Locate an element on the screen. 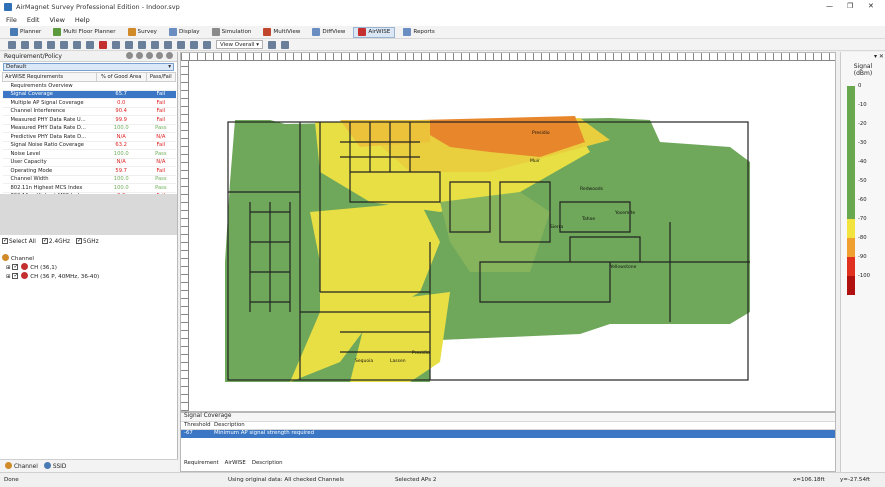 Image resolution: width=885 pixels, height=487 pixels. tab-ssid: SSID is located at coordinates (54, 466).